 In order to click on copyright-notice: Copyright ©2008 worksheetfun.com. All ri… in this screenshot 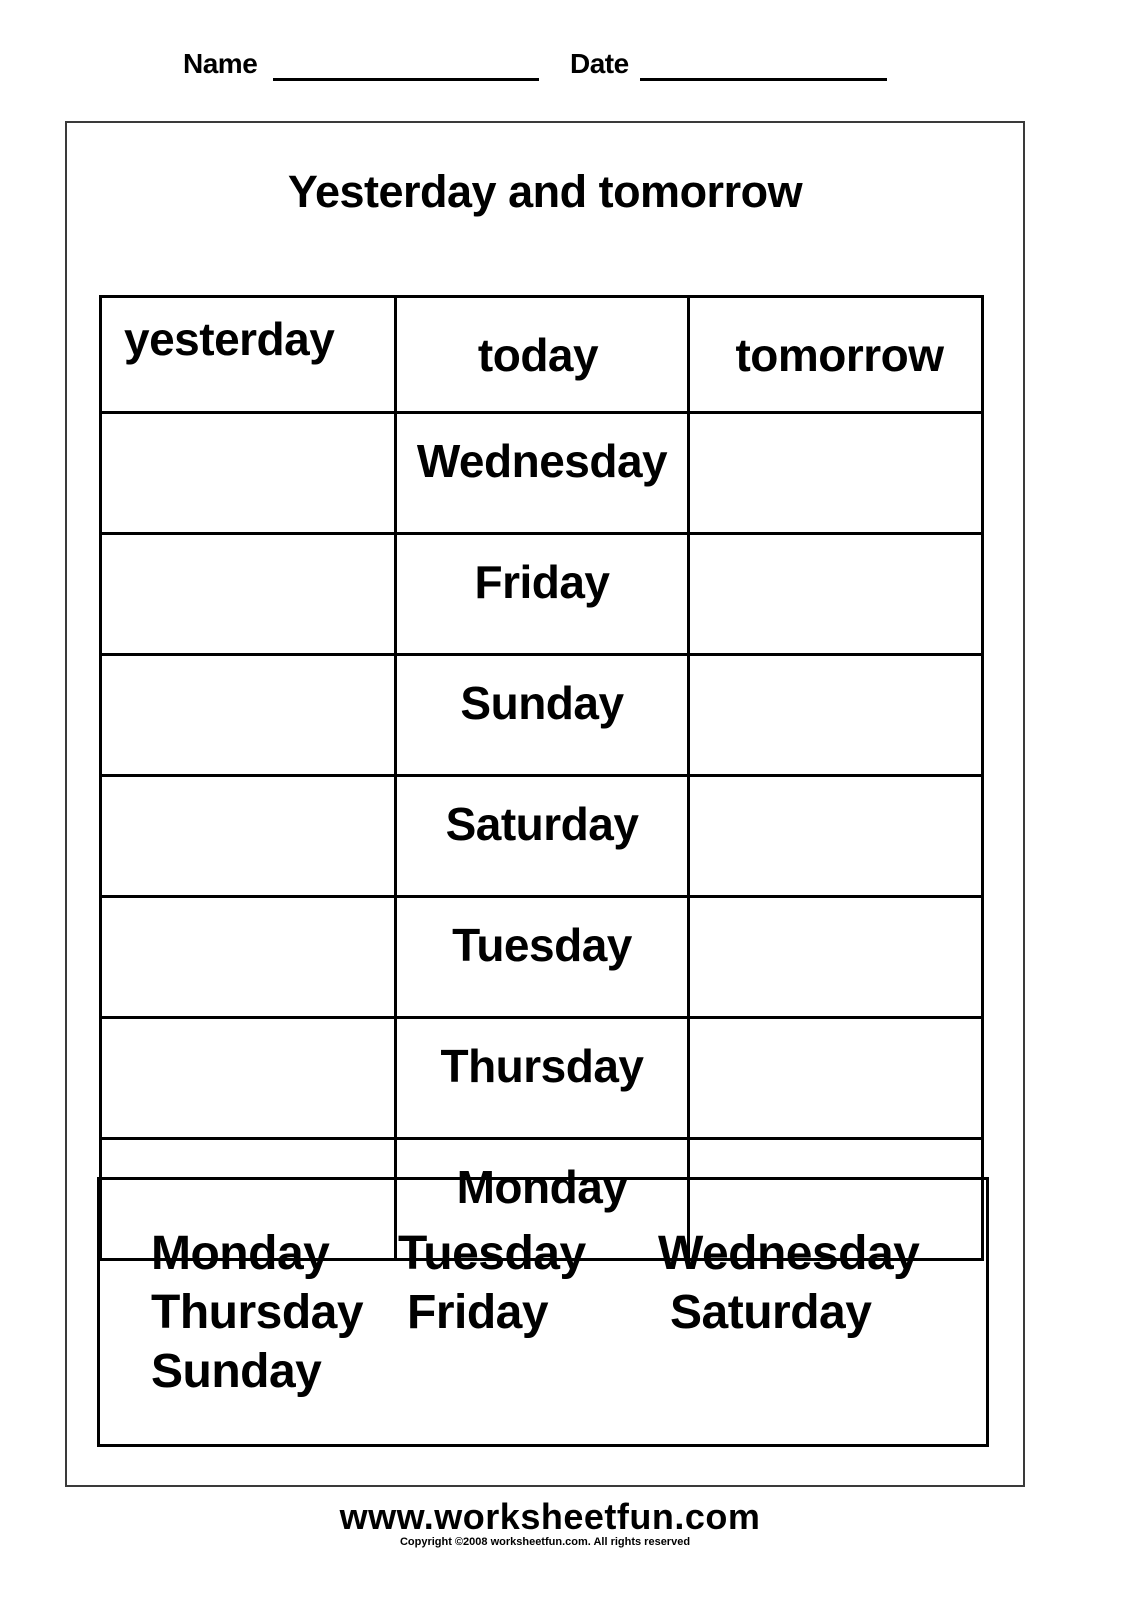, I will do `click(545, 1542)`.